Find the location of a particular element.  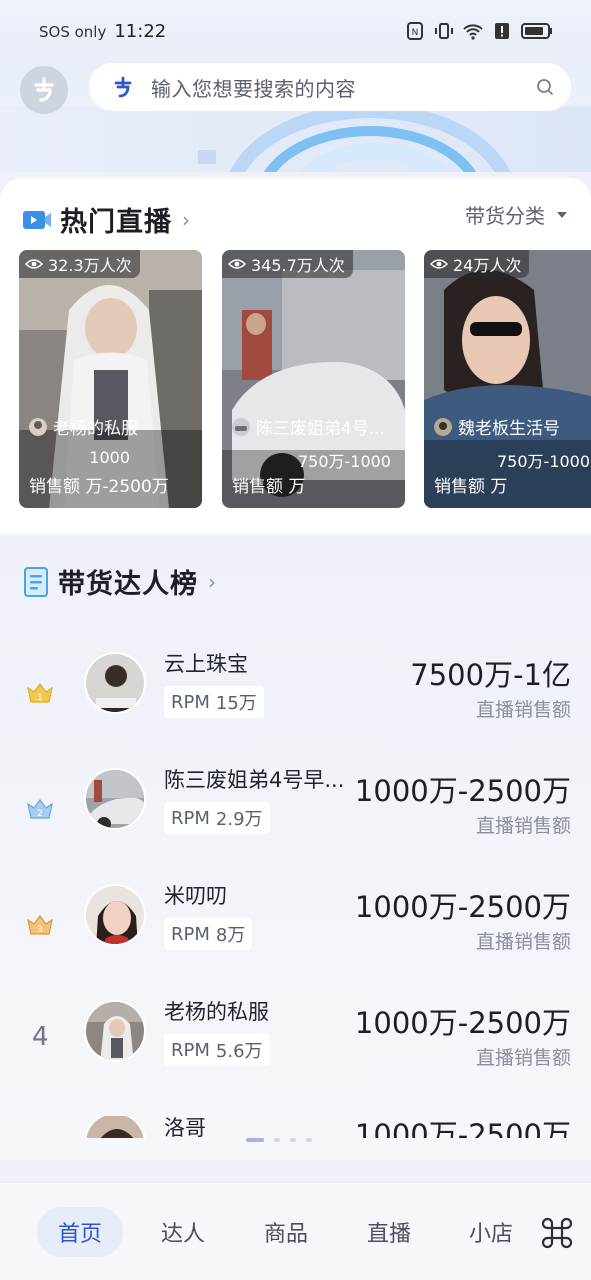

bottom-nav: 首页 达人 商品 直播 小店 is located at coordinates (295, 1231).